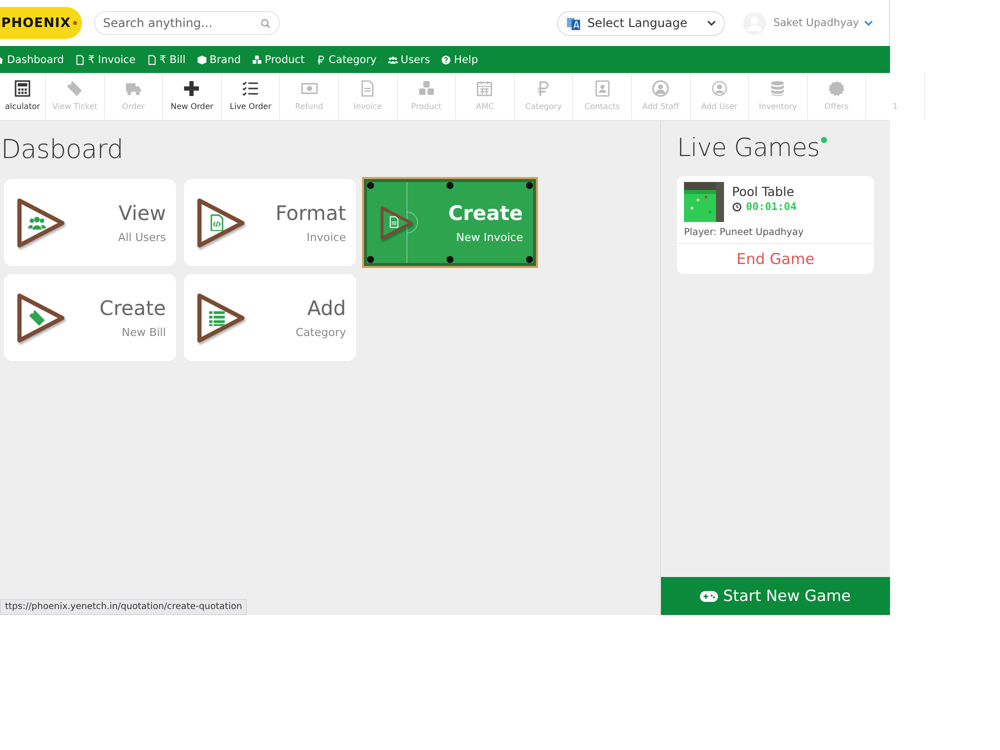 The width and height of the screenshot is (1000, 750). Describe the element at coordinates (32, 60) in the screenshot. I see `nav-link: Dashboard` at that location.